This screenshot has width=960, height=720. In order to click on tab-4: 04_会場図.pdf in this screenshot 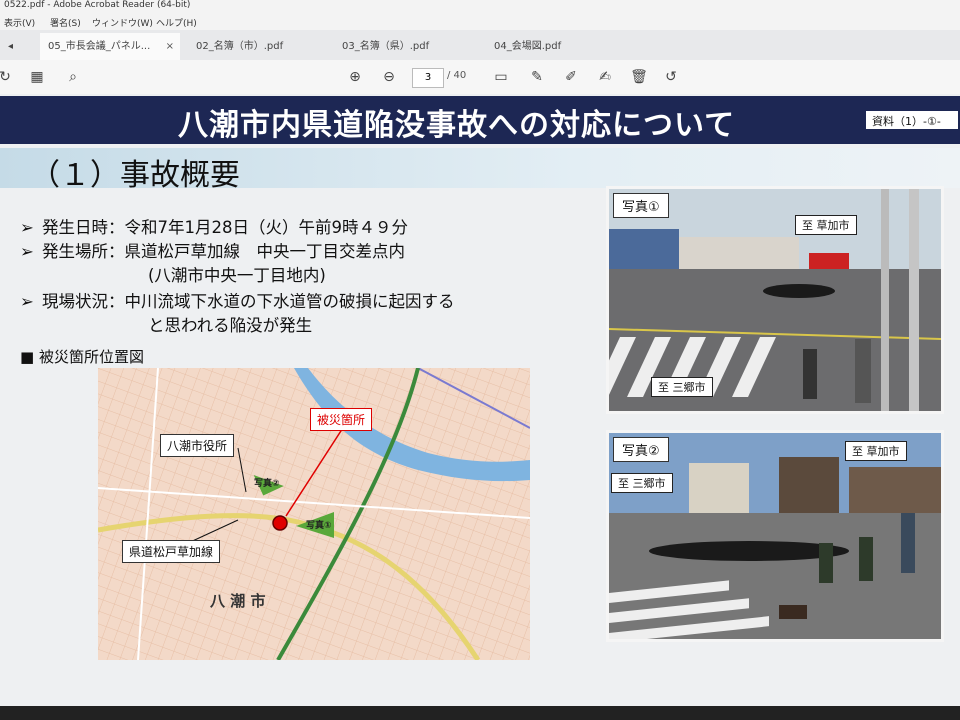, I will do `click(549, 46)`.